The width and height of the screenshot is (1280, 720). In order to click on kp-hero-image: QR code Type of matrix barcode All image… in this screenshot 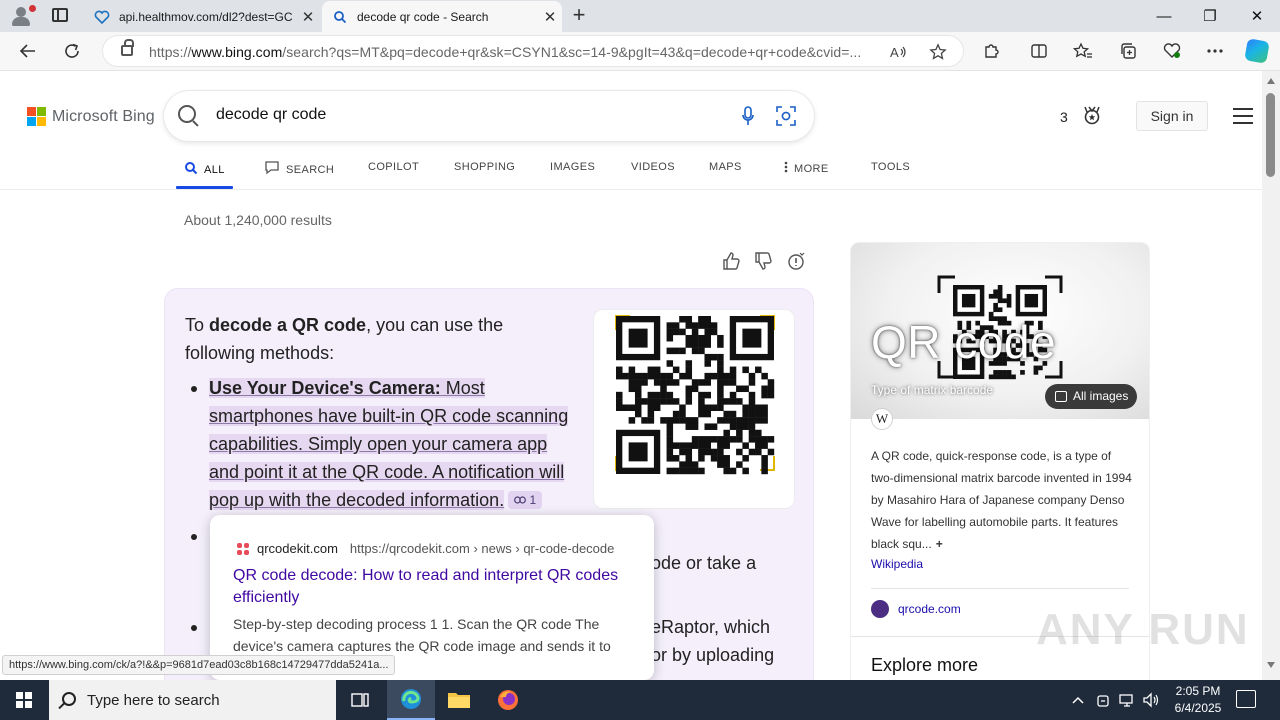, I will do `click(1000, 331)`.